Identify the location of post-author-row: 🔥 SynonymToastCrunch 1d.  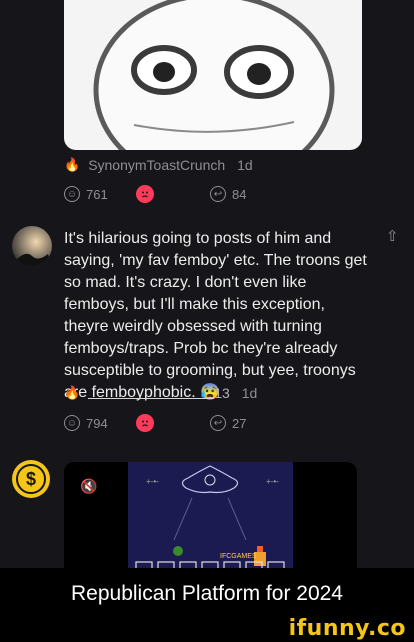
(158, 165).